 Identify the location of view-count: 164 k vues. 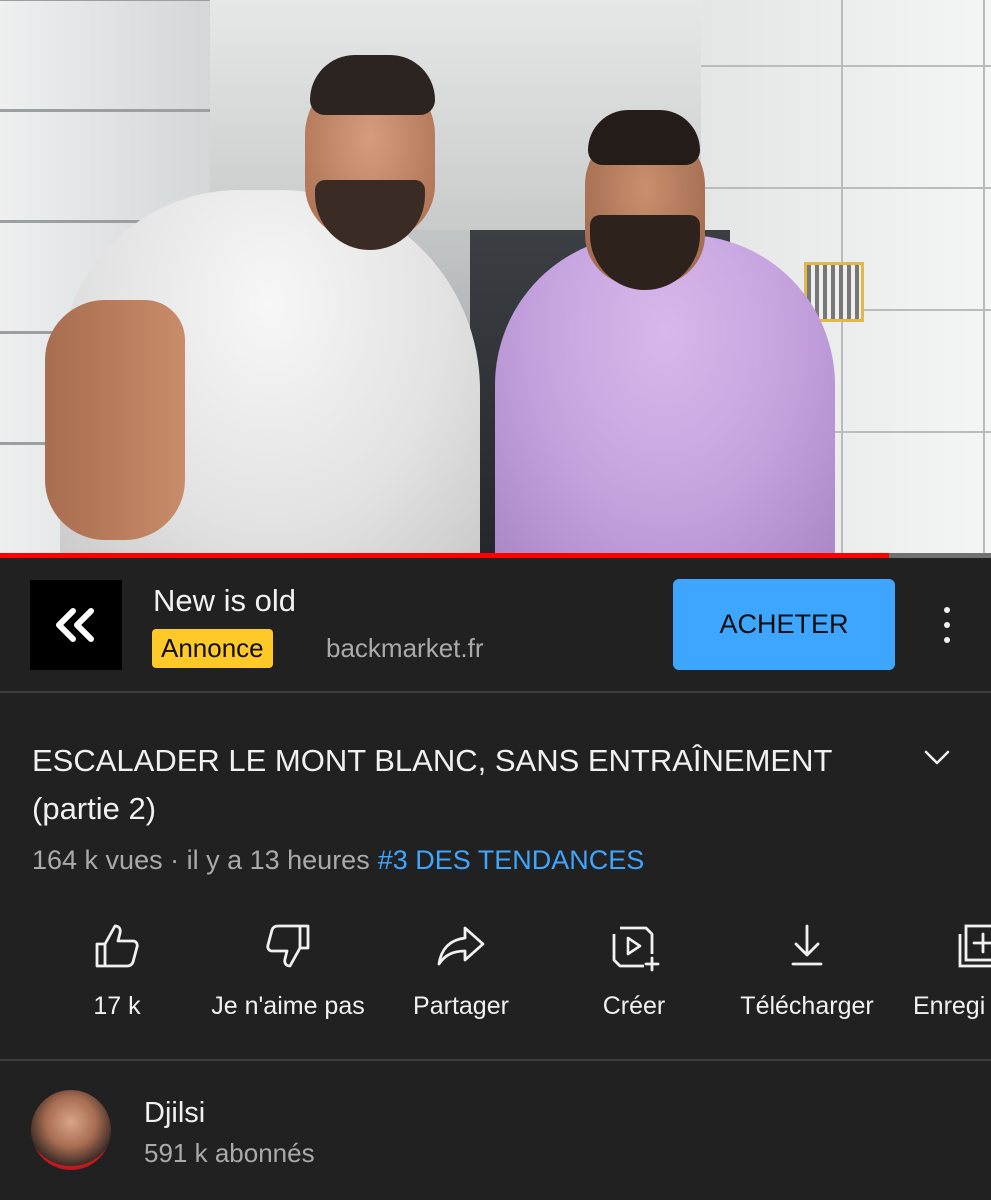
(97, 860).